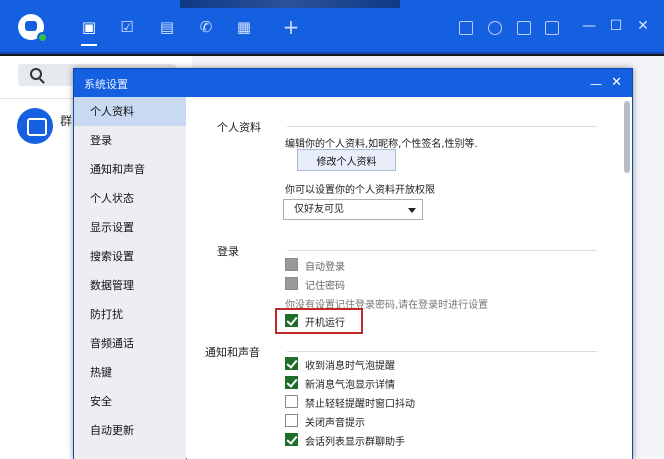 The image size is (664, 459). What do you see at coordinates (33, 28) in the screenshot?
I see `user-avatar` at bounding box center [33, 28].